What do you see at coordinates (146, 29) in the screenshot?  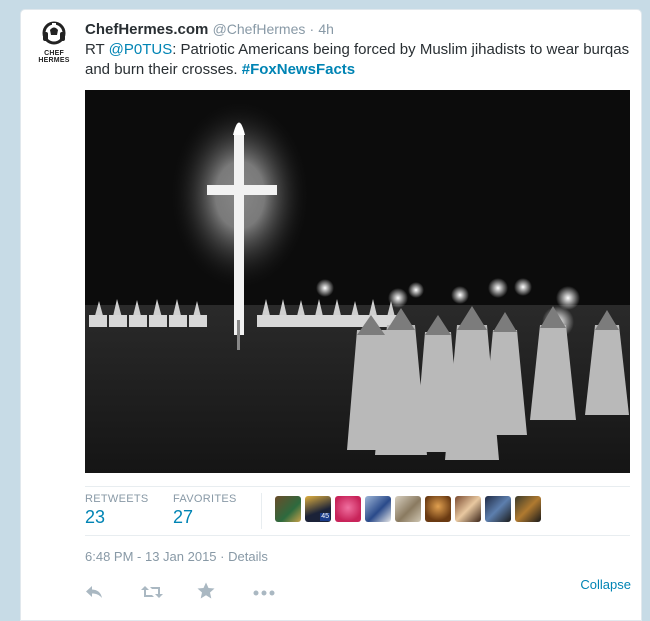 I see `author-name: ChefHermes.com` at bounding box center [146, 29].